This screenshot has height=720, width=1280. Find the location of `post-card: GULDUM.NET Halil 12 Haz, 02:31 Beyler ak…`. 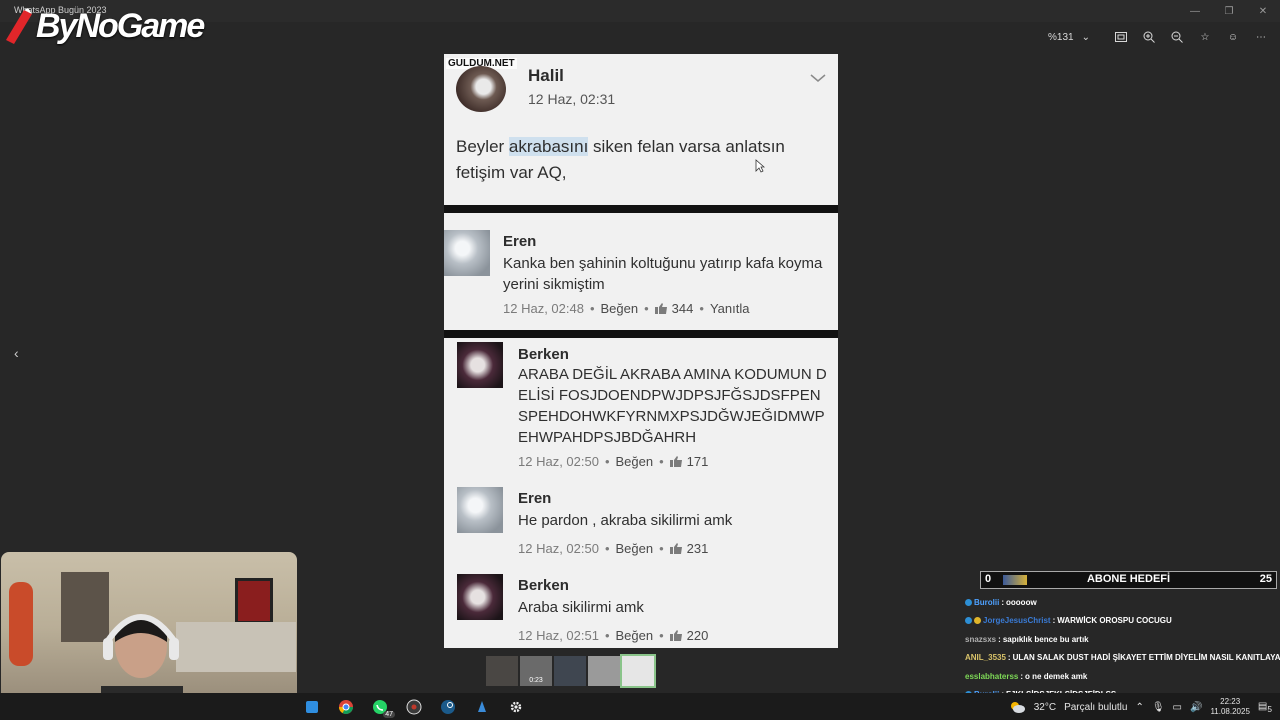

post-card: GULDUM.NET Halil 12 Haz, 02:31 Beyler ak… is located at coordinates (641, 129).